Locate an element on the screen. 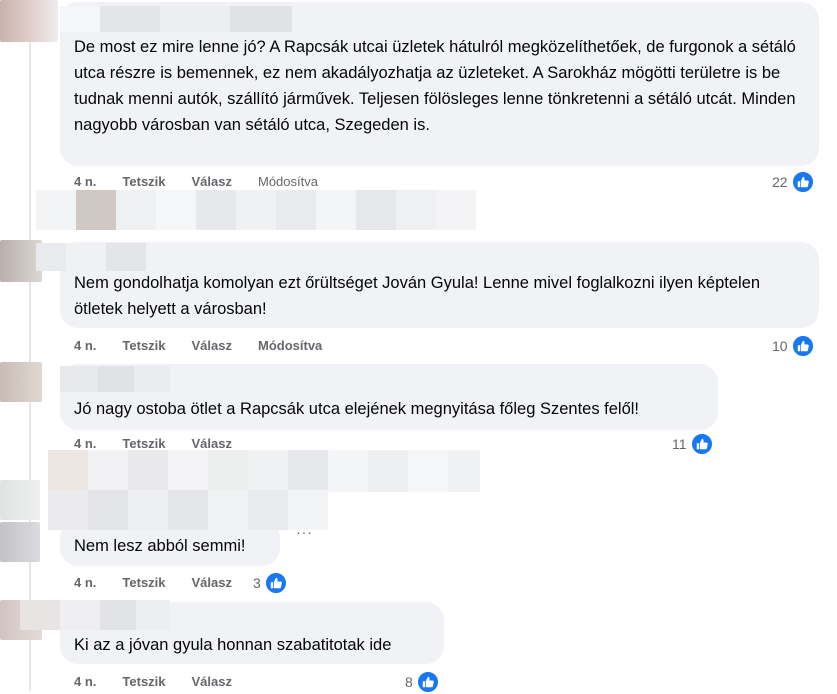  comment-text: Nem lesz abból semmi! is located at coordinates (160, 546).